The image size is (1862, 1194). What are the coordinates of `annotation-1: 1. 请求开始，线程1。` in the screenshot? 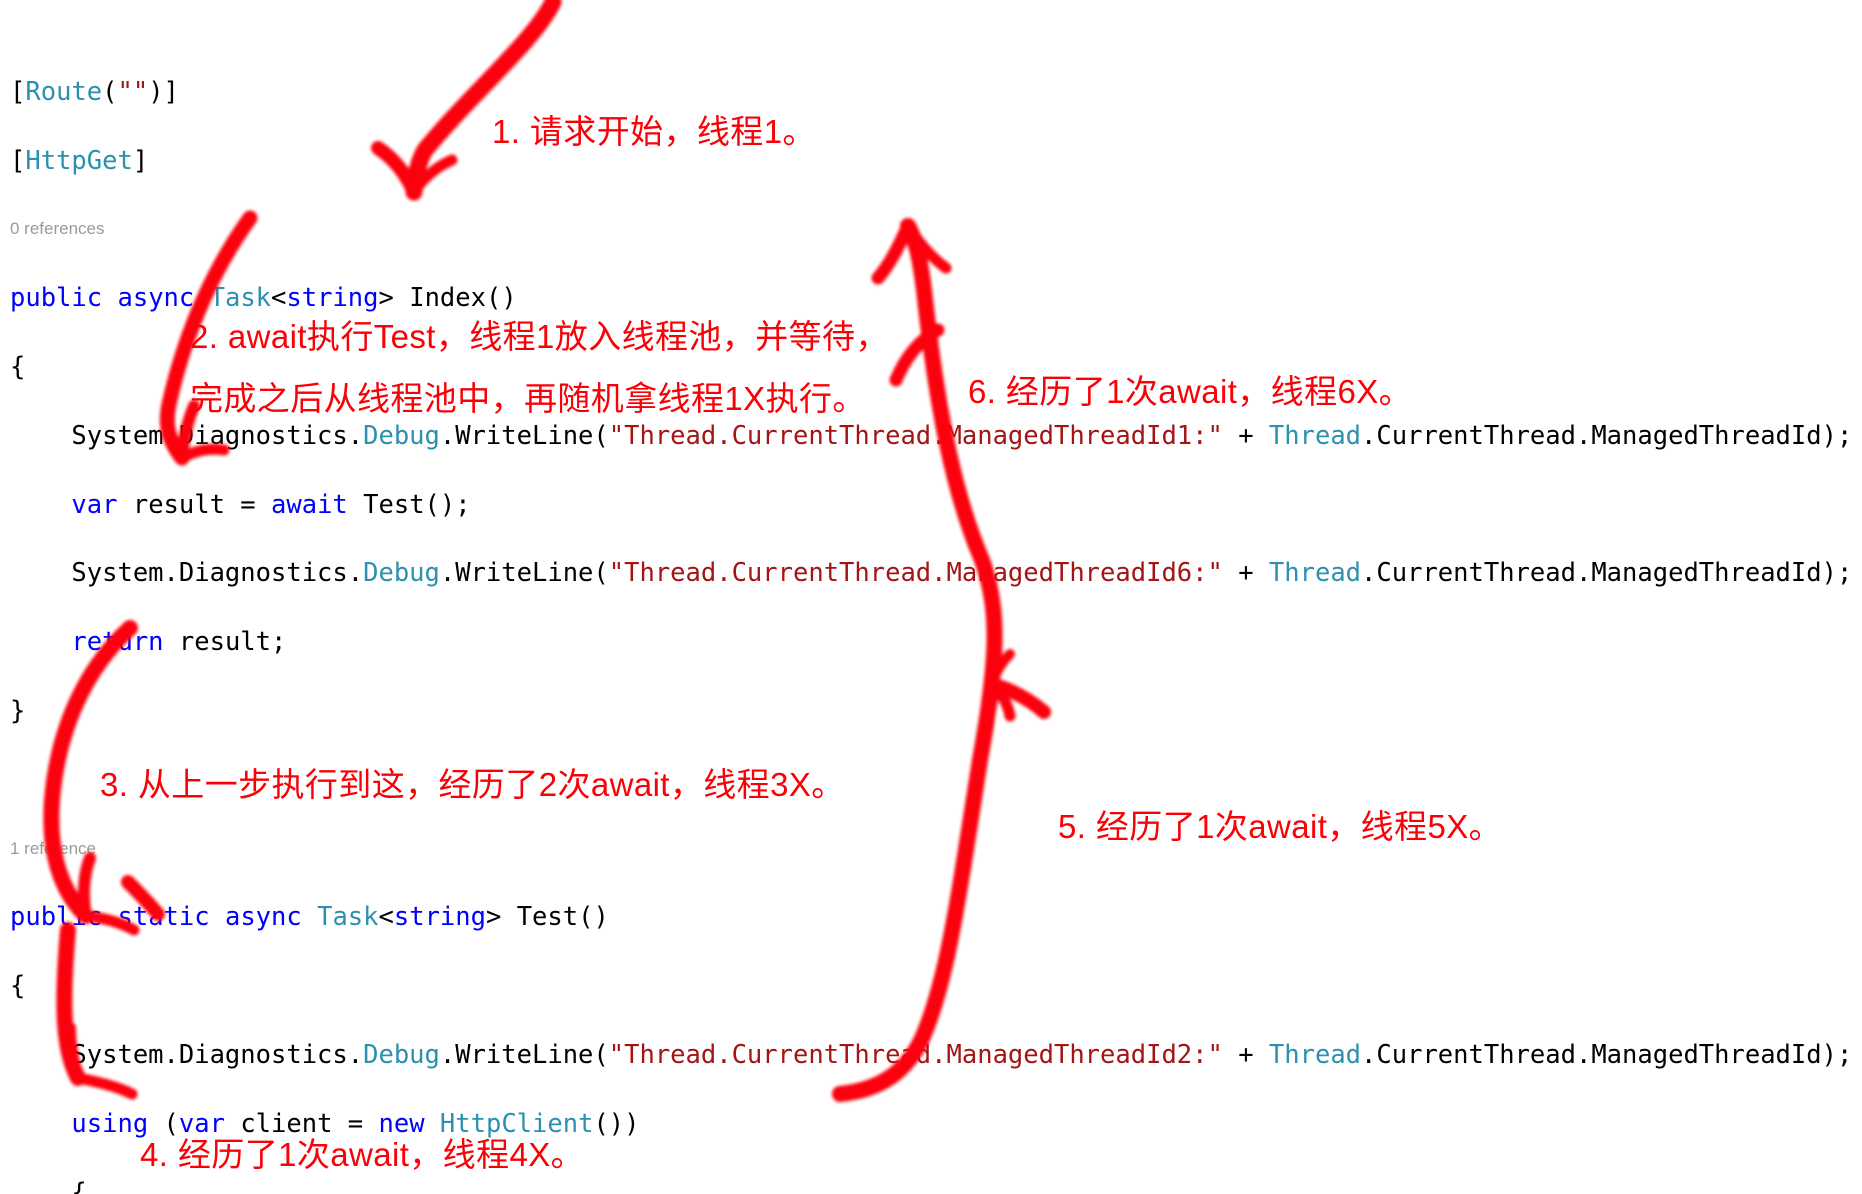 It's located at (654, 131).